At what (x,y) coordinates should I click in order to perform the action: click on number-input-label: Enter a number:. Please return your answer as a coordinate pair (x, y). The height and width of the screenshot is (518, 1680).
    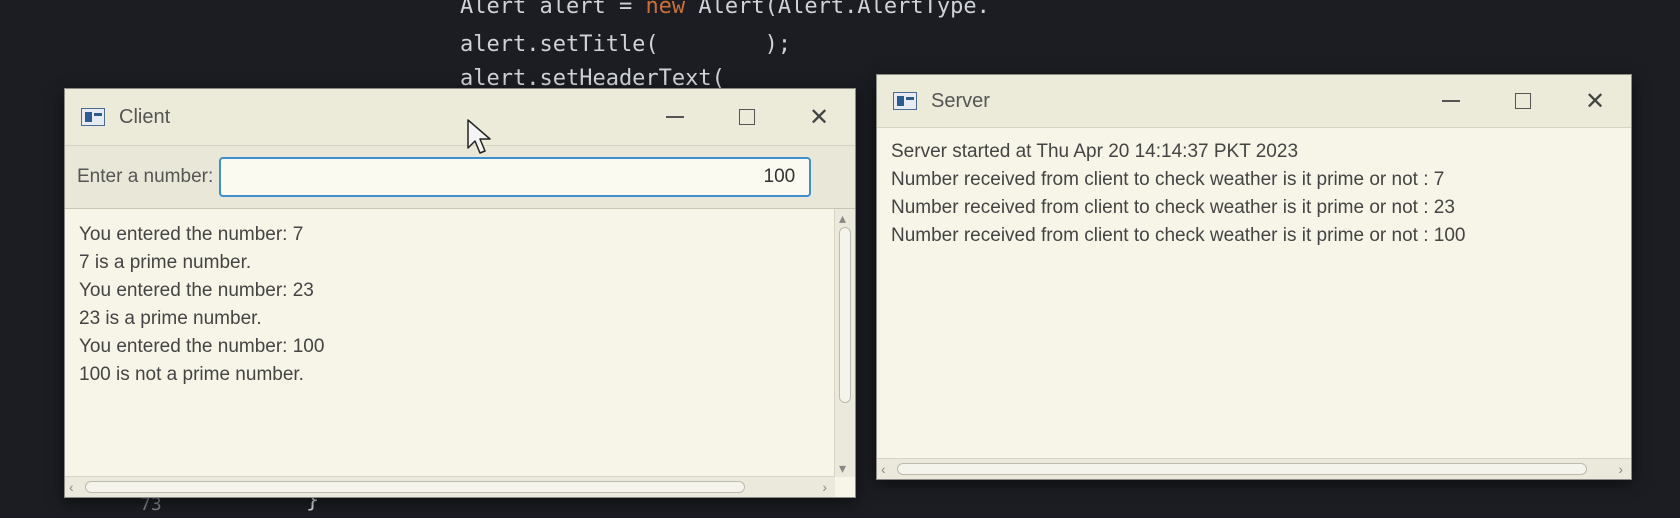
    Looking at the image, I should click on (145, 176).